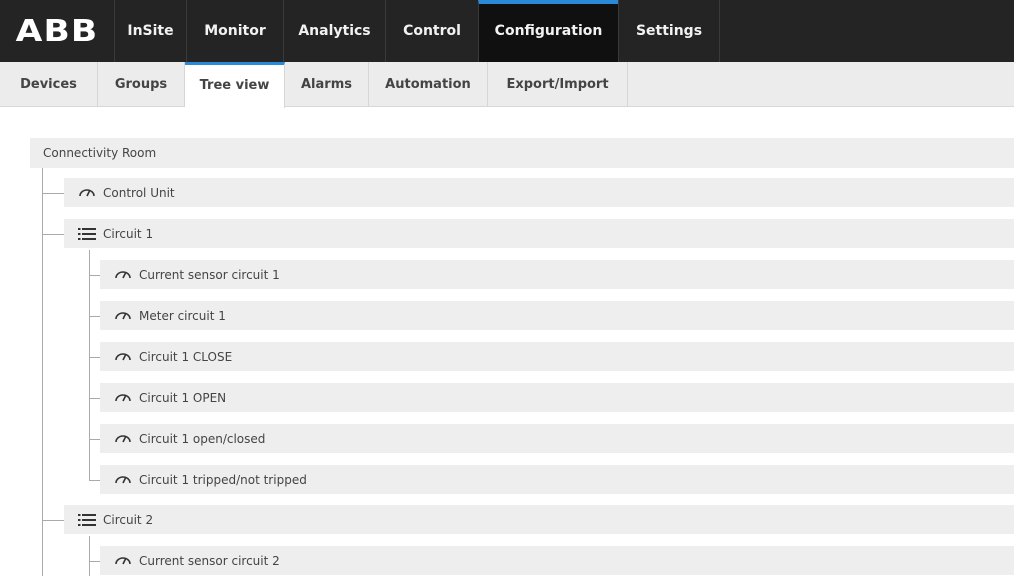 The height and width of the screenshot is (576, 1014). I want to click on abb-logo: ABB, so click(57, 31).